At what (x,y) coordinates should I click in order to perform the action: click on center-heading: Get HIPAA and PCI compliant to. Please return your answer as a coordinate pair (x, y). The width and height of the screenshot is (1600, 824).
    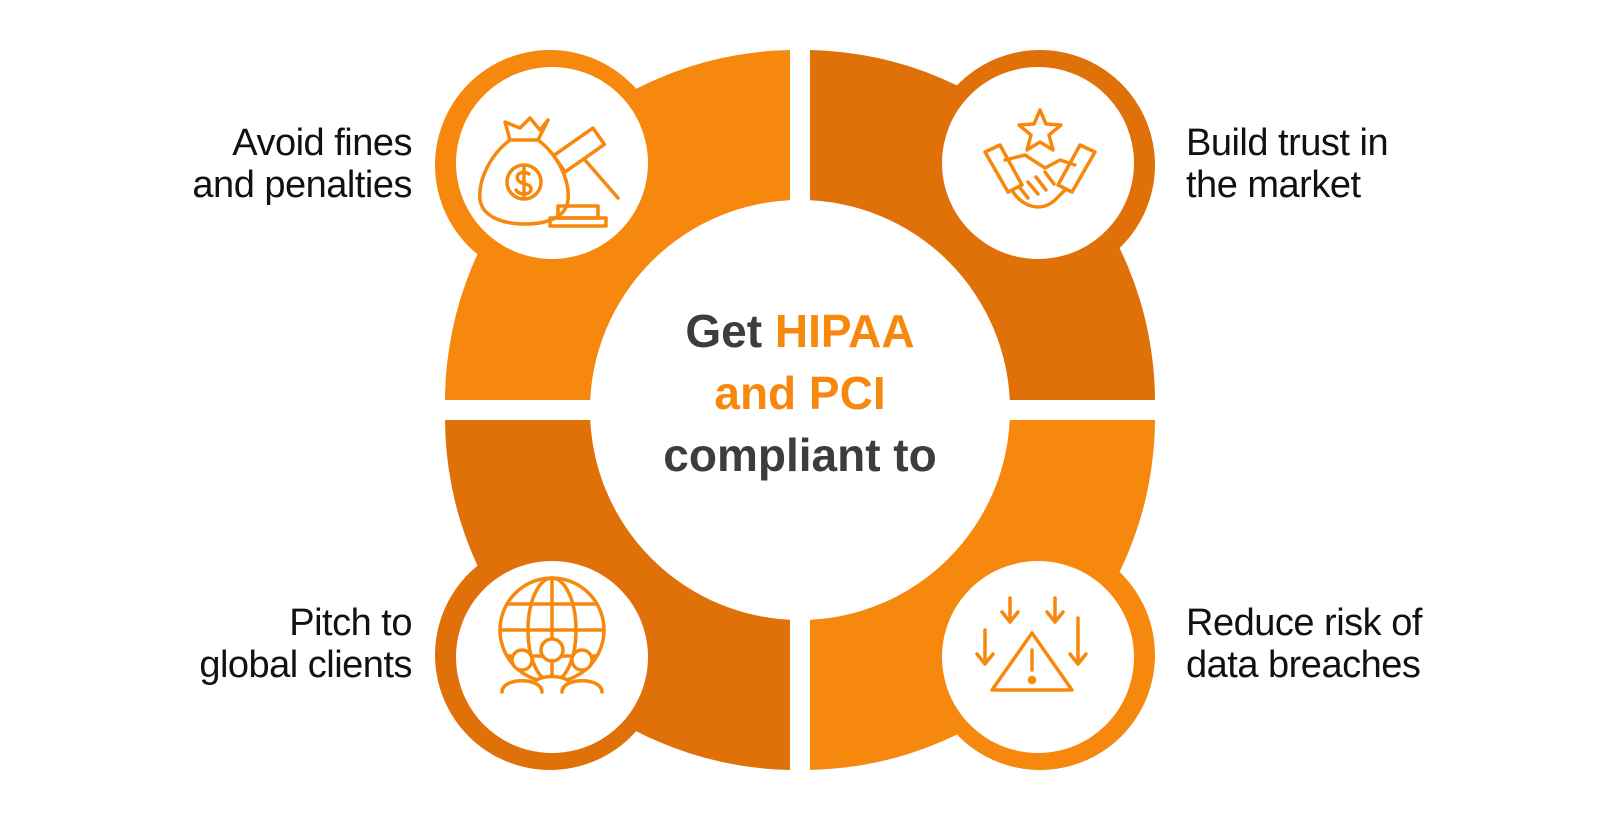
    Looking at the image, I should click on (800, 393).